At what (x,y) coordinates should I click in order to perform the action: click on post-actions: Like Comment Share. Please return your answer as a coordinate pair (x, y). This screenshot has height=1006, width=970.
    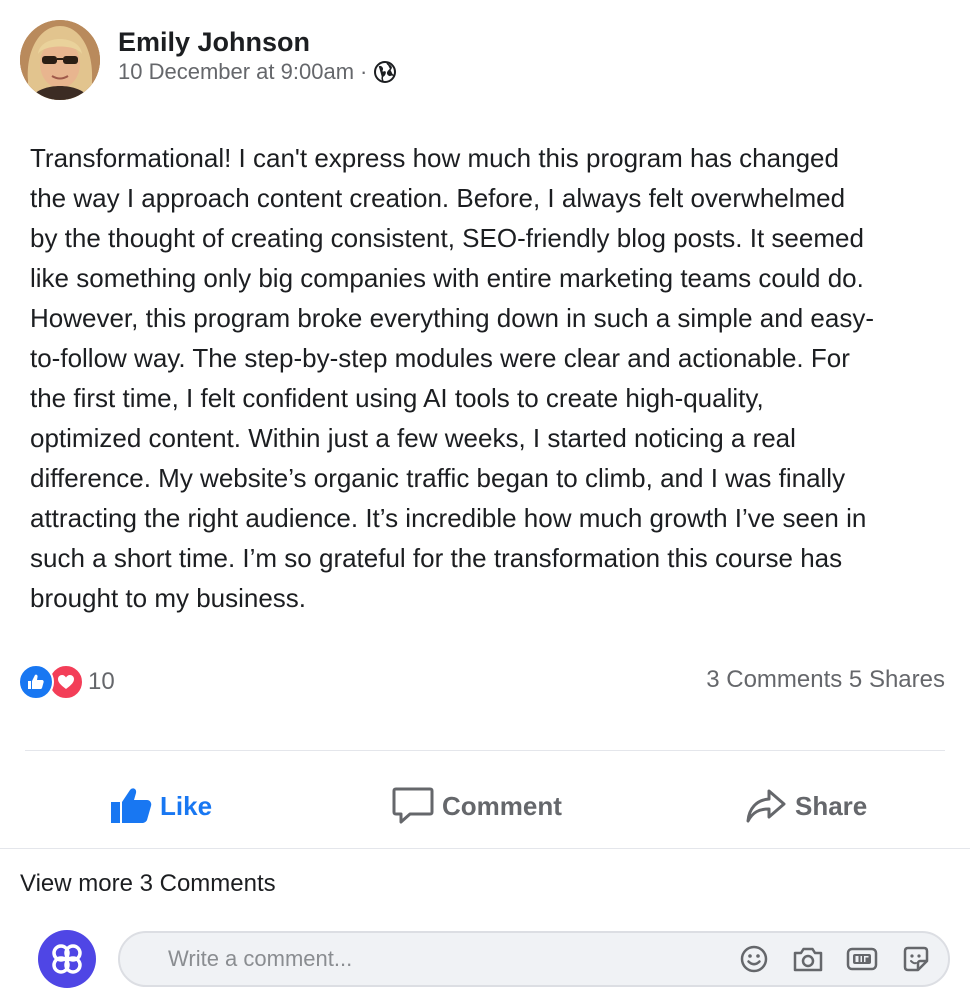
    Looking at the image, I should click on (485, 806).